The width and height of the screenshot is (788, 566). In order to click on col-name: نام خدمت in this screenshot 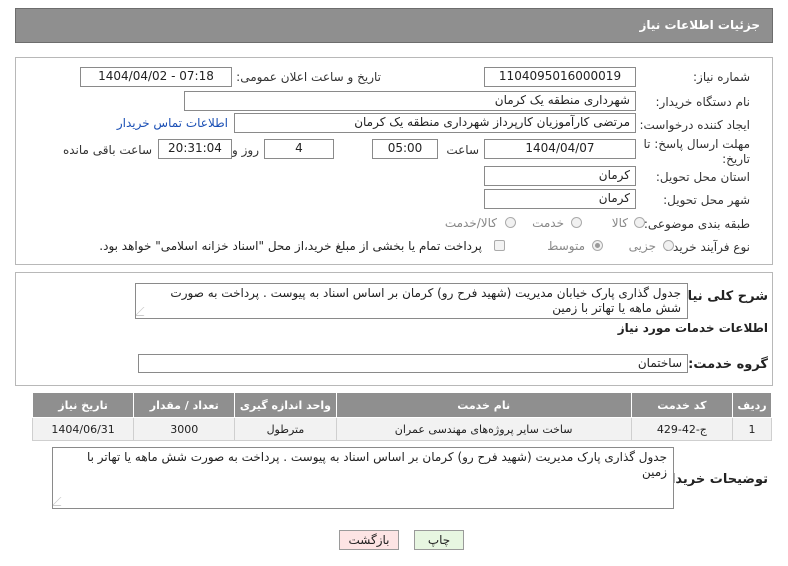, I will do `click(483, 405)`.